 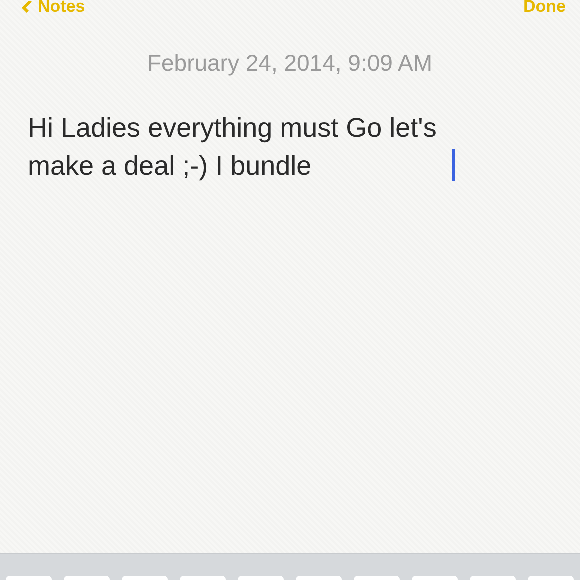 I want to click on back-button: Notes, so click(x=54, y=7).